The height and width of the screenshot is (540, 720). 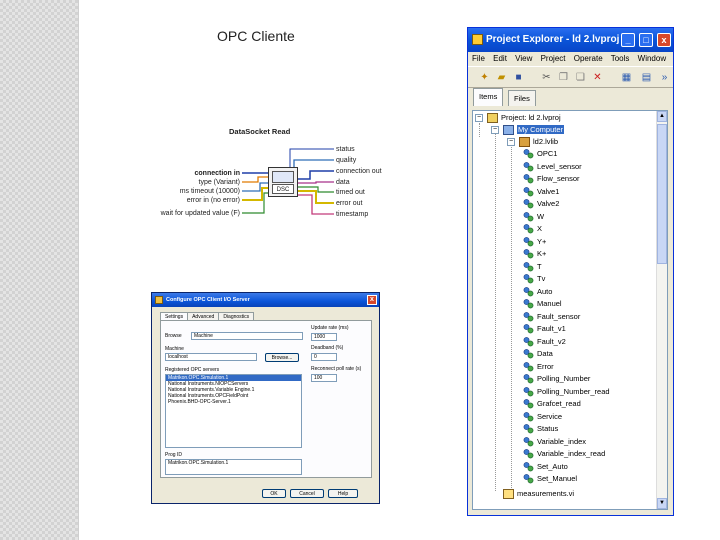 I want to click on variable-label: Data, so click(x=545, y=354).